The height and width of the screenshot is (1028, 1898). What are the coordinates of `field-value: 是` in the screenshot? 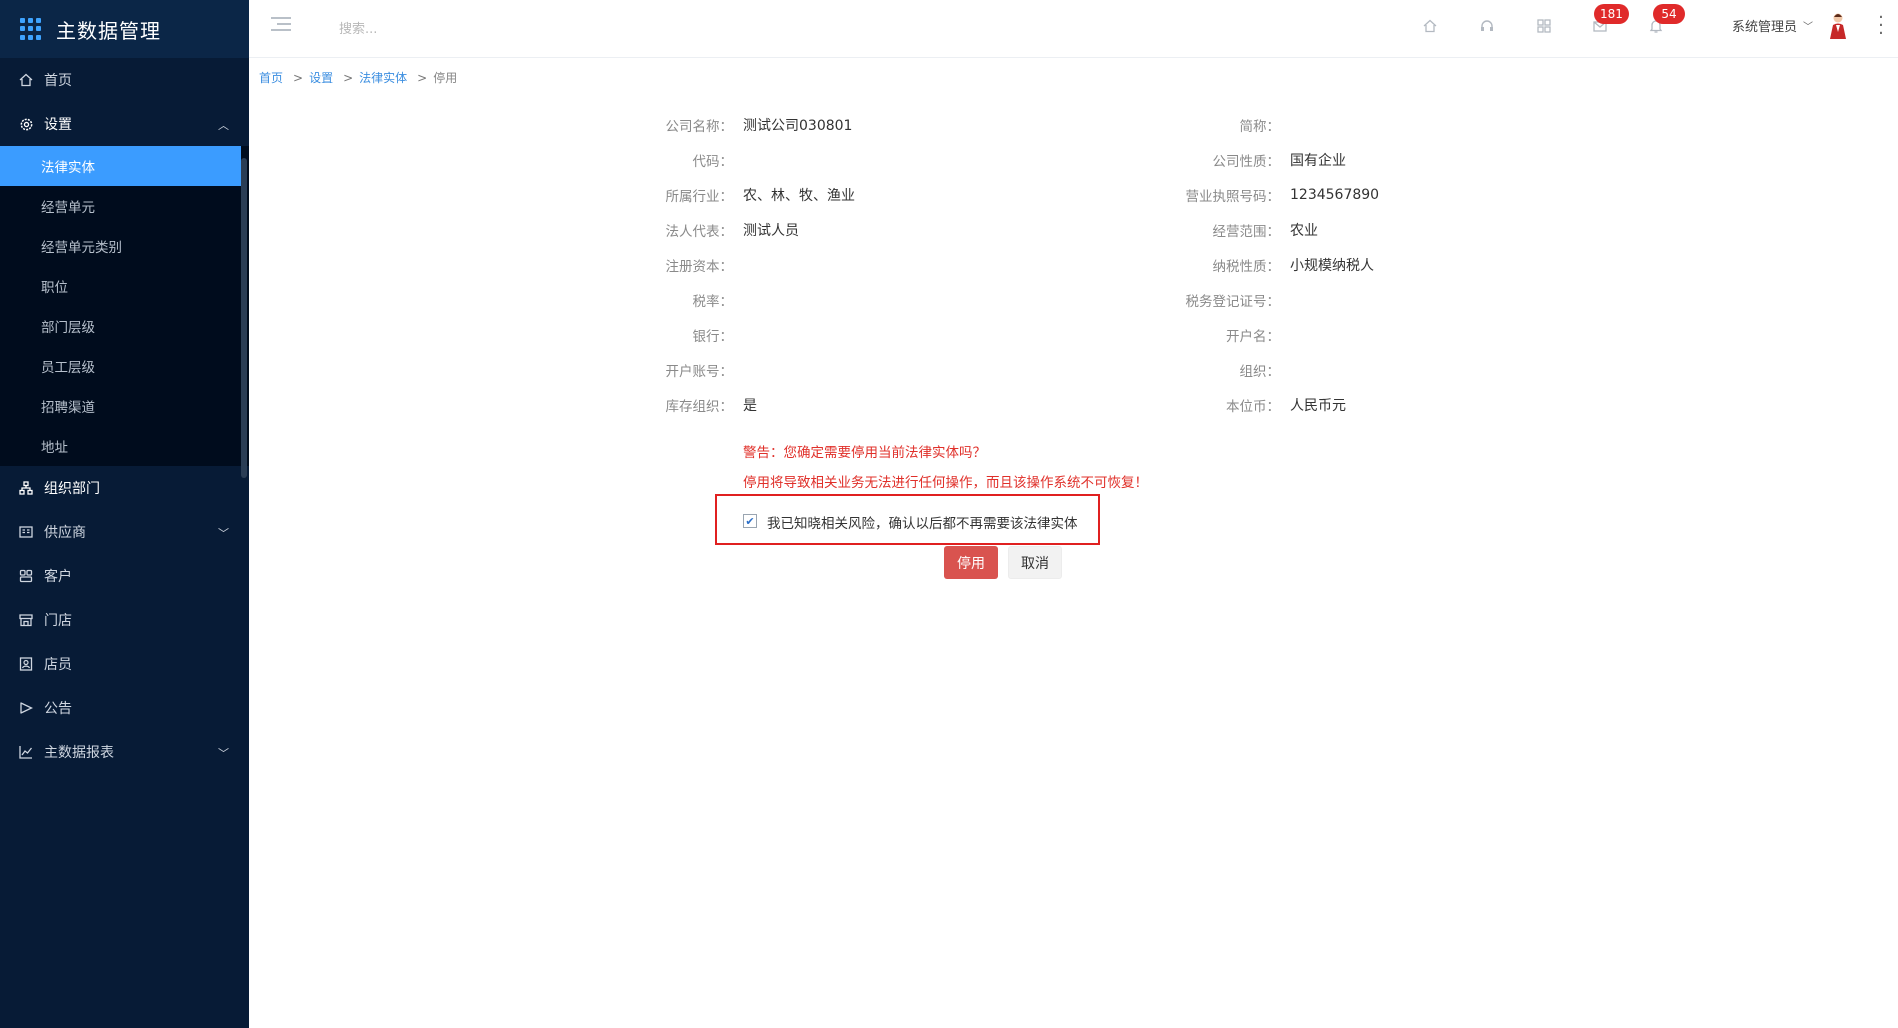 It's located at (750, 406).